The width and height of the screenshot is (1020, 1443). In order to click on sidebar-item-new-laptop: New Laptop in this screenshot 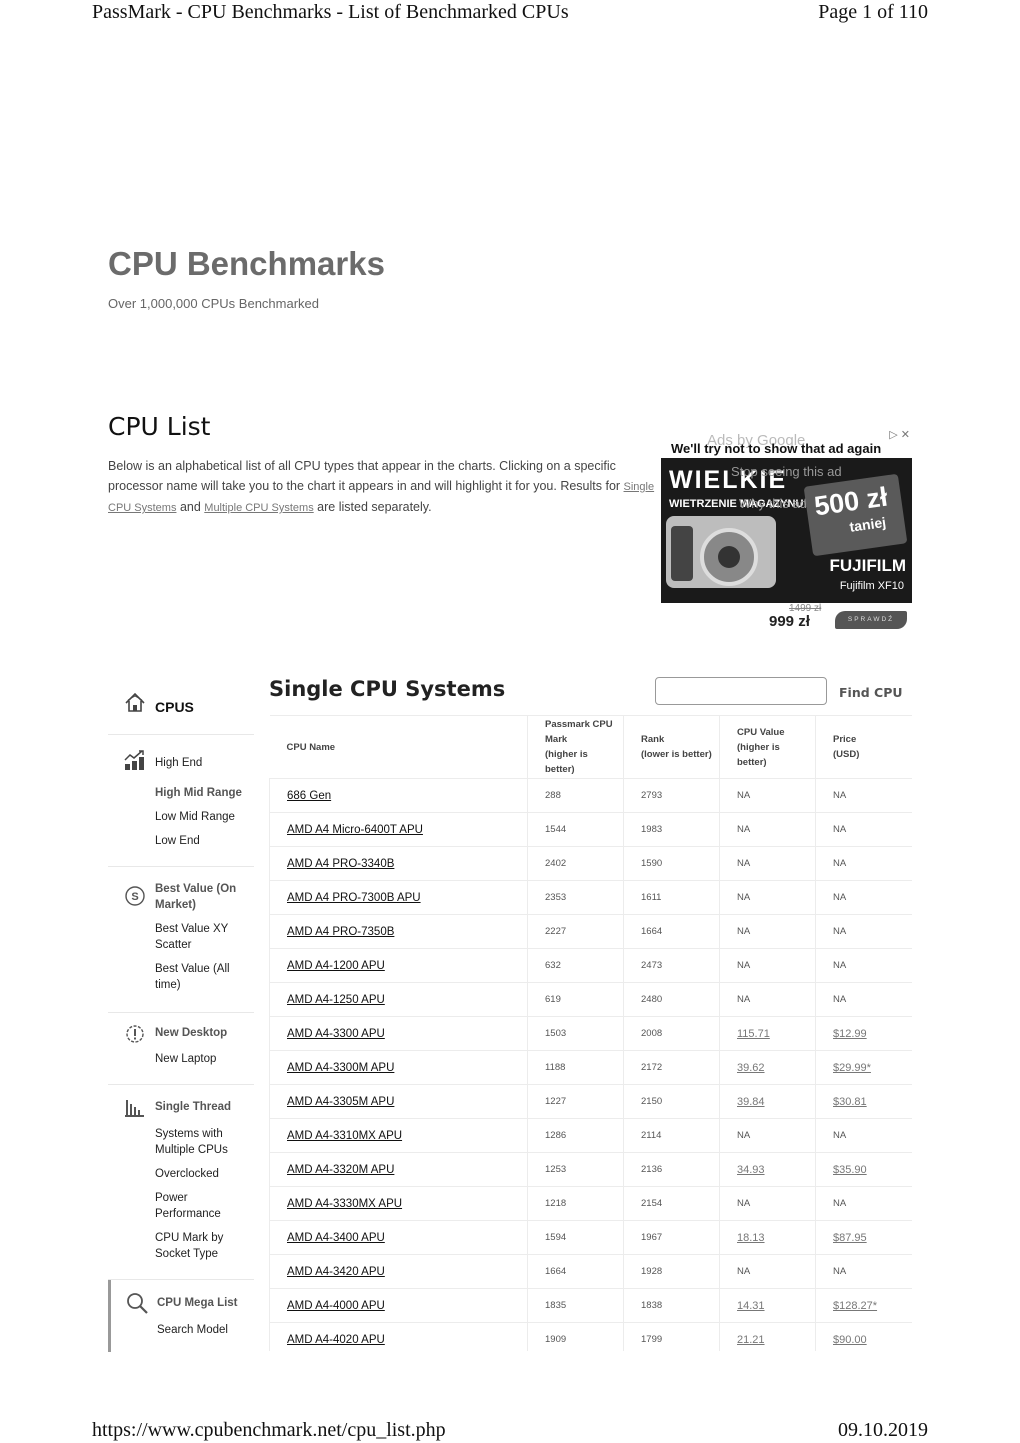, I will do `click(185, 1059)`.